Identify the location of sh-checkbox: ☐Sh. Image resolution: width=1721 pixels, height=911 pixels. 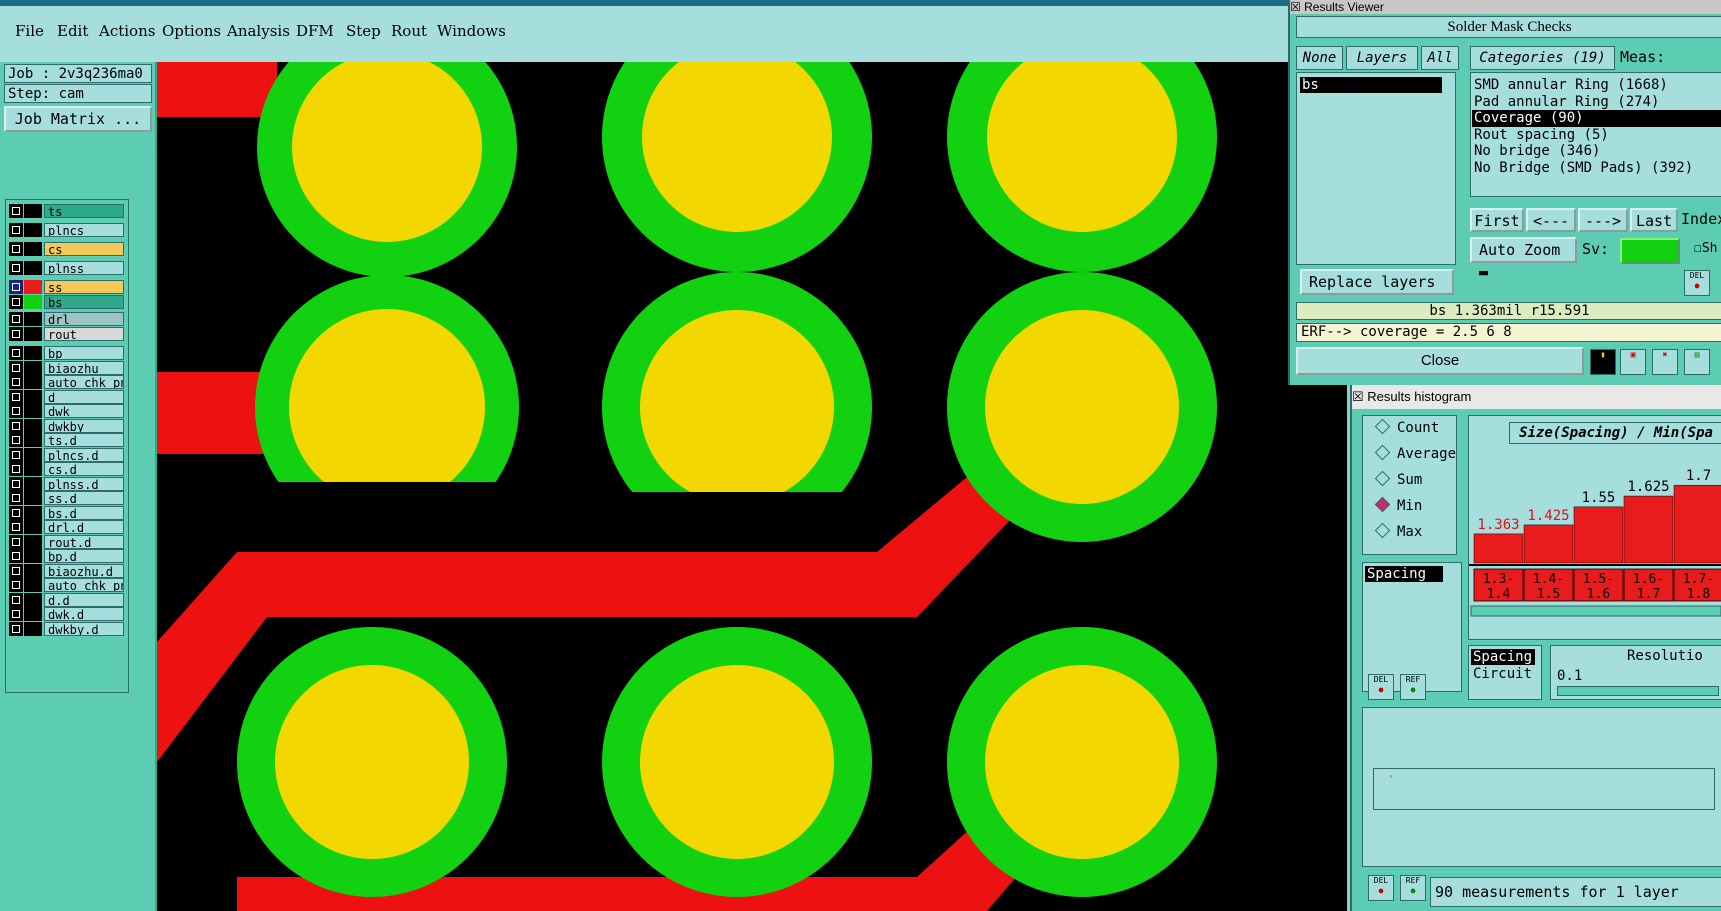
(1705, 248).